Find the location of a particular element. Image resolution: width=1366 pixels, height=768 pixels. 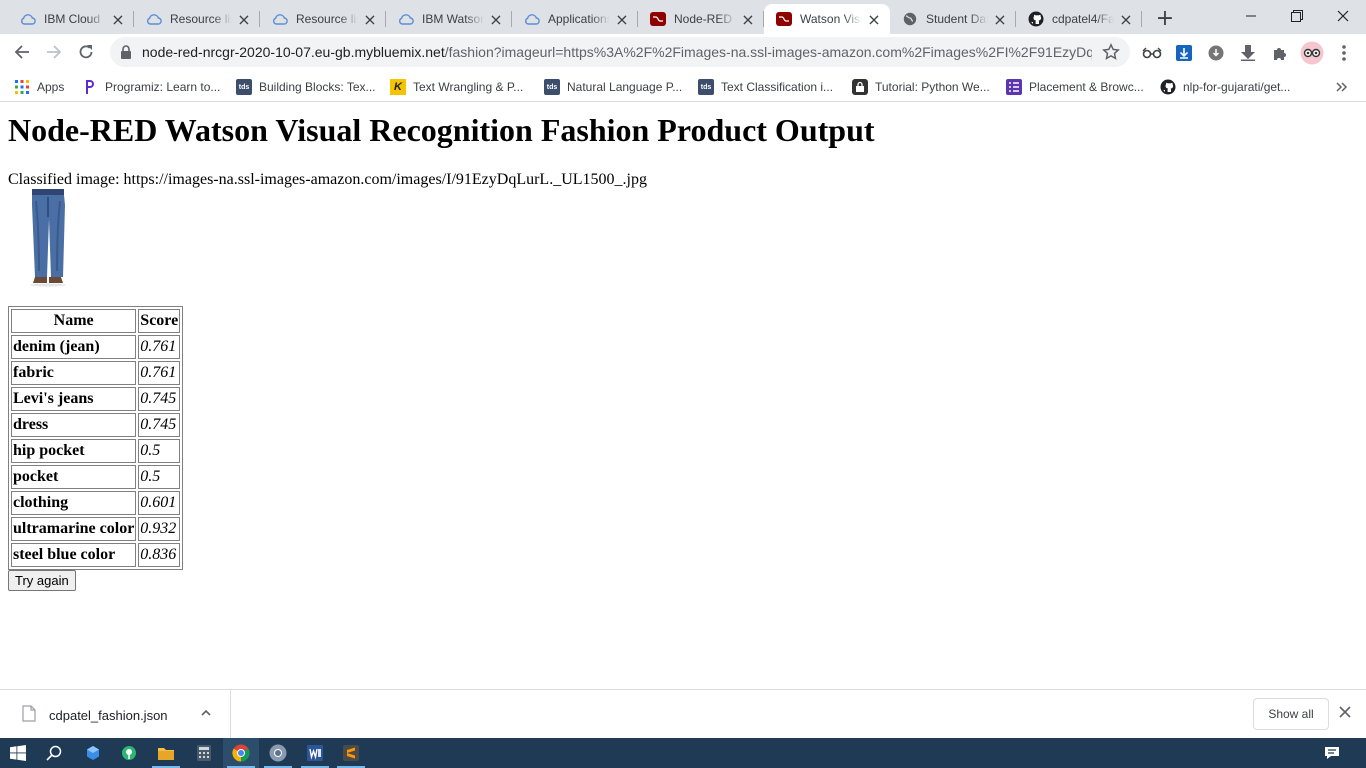

new-tab-button: + is located at coordinates (1165, 18).